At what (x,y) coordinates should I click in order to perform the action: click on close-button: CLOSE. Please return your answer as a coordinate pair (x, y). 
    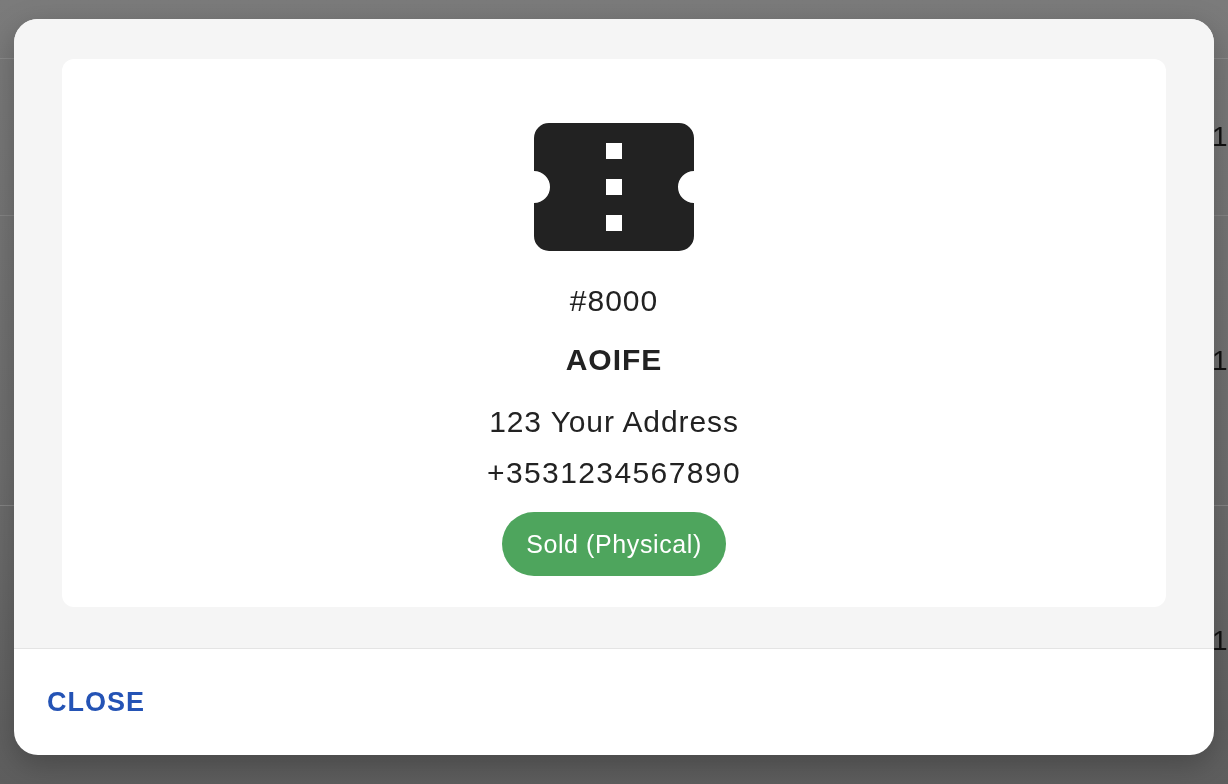
    Looking at the image, I should click on (96, 702).